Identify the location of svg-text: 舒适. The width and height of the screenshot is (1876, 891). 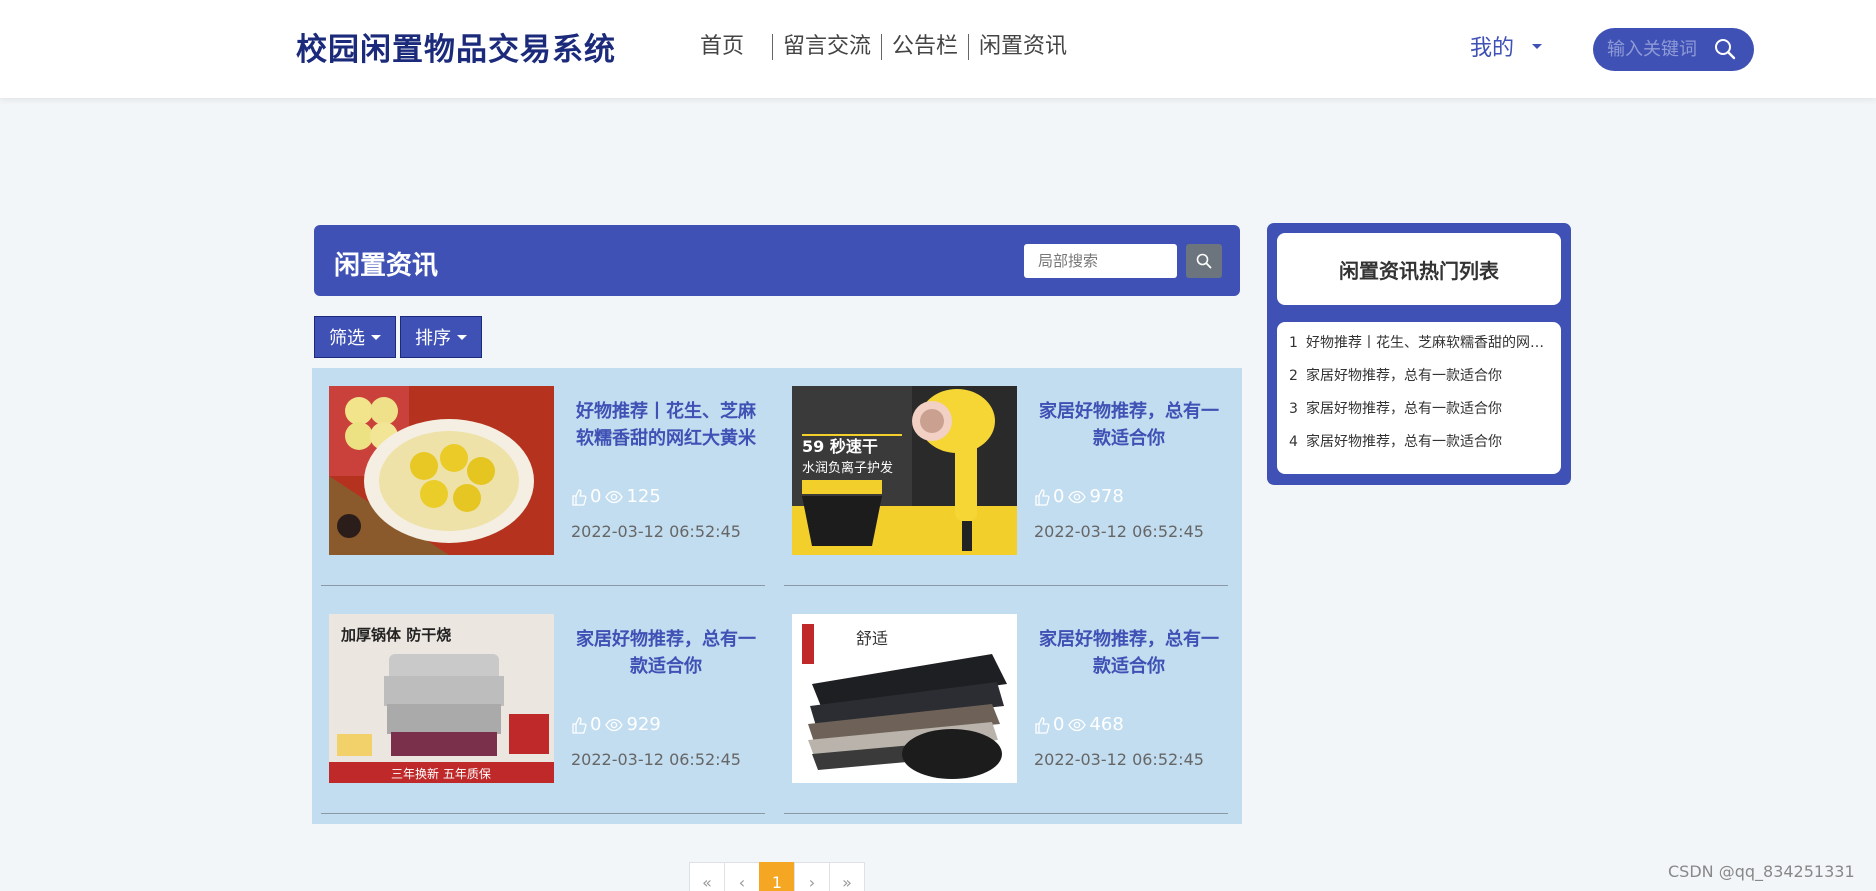
(872, 638).